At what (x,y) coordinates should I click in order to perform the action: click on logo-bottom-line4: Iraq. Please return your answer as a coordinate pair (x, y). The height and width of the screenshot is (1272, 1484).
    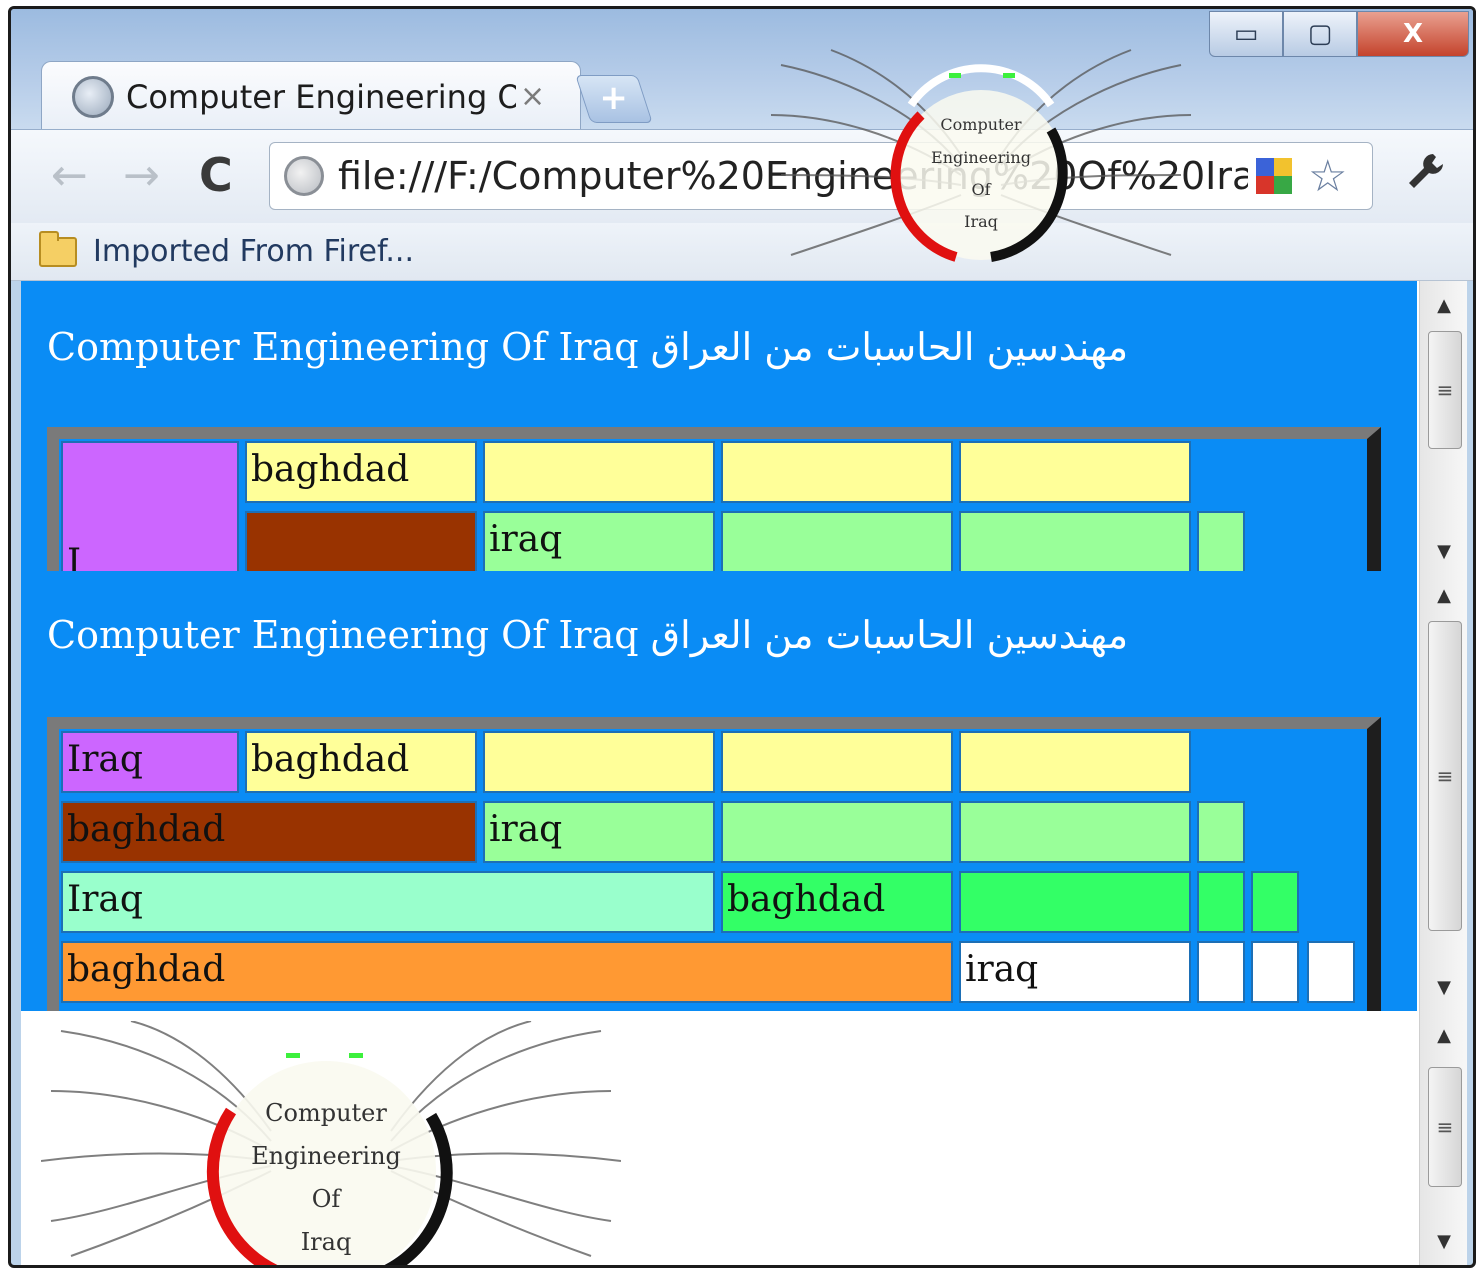
    Looking at the image, I should click on (326, 1242).